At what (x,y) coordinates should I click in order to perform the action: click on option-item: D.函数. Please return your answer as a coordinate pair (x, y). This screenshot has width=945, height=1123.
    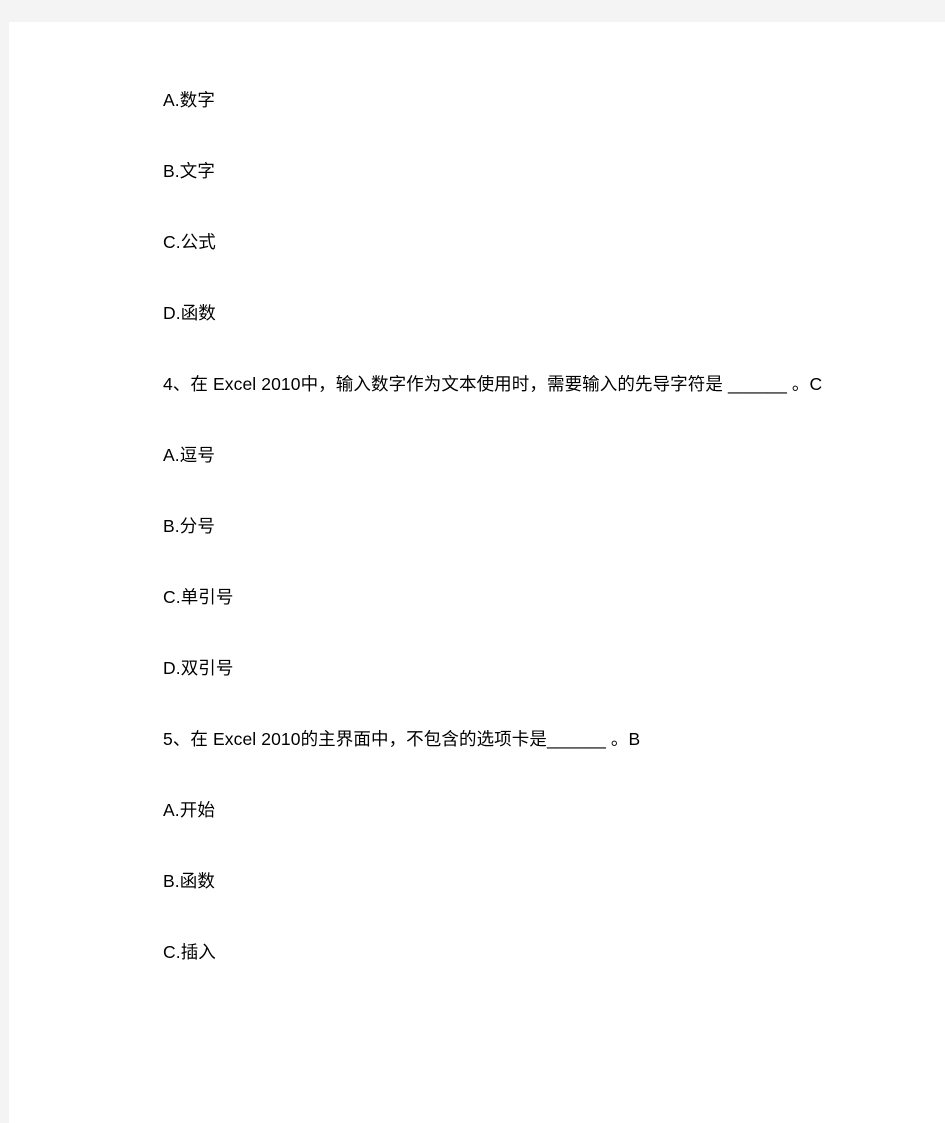
    Looking at the image, I should click on (189, 313).